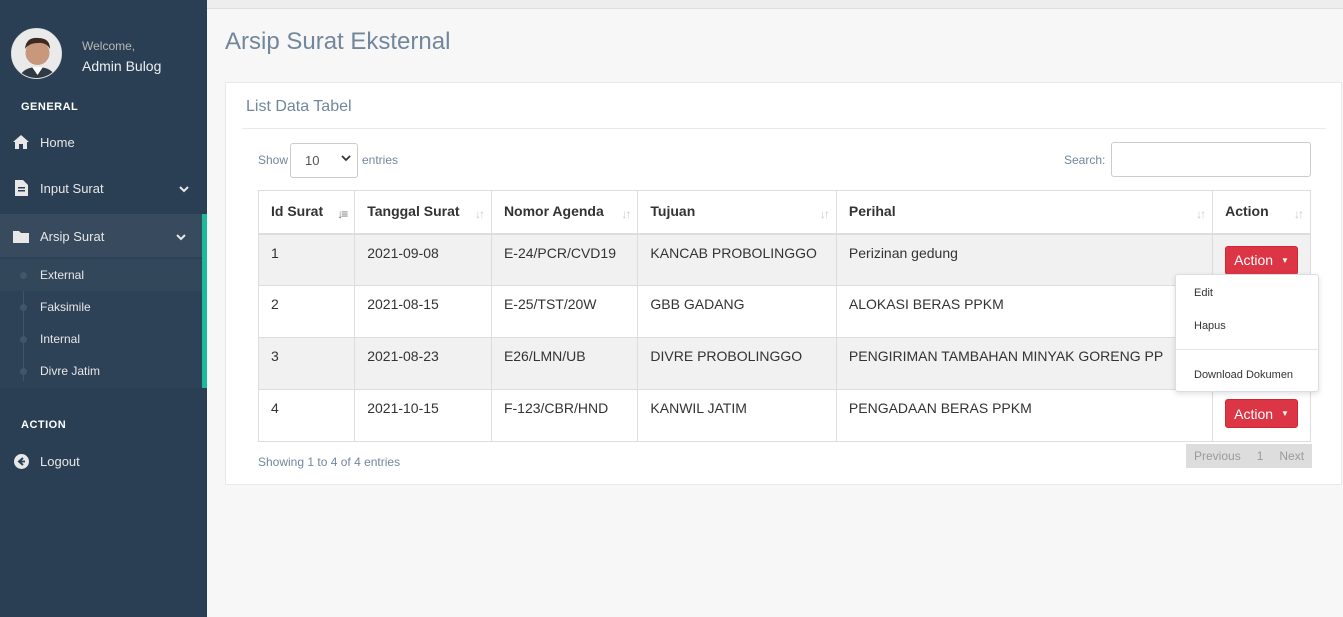 The height and width of the screenshot is (617, 1343). What do you see at coordinates (564, 311) in the screenshot?
I see `cell-nomor: E-25/TST/20W` at bounding box center [564, 311].